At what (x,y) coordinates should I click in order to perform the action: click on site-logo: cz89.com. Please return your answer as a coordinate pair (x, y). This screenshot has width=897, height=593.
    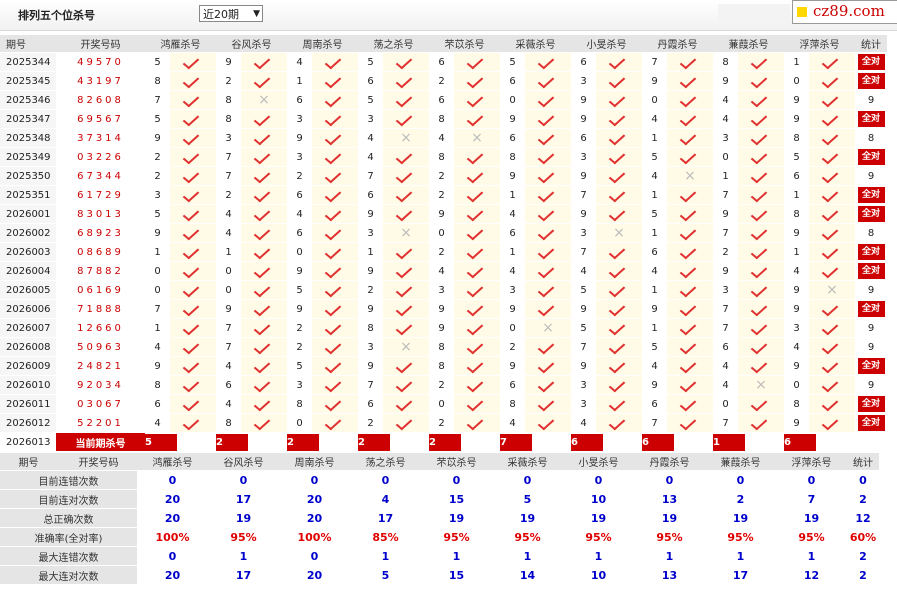
    Looking at the image, I should click on (844, 12).